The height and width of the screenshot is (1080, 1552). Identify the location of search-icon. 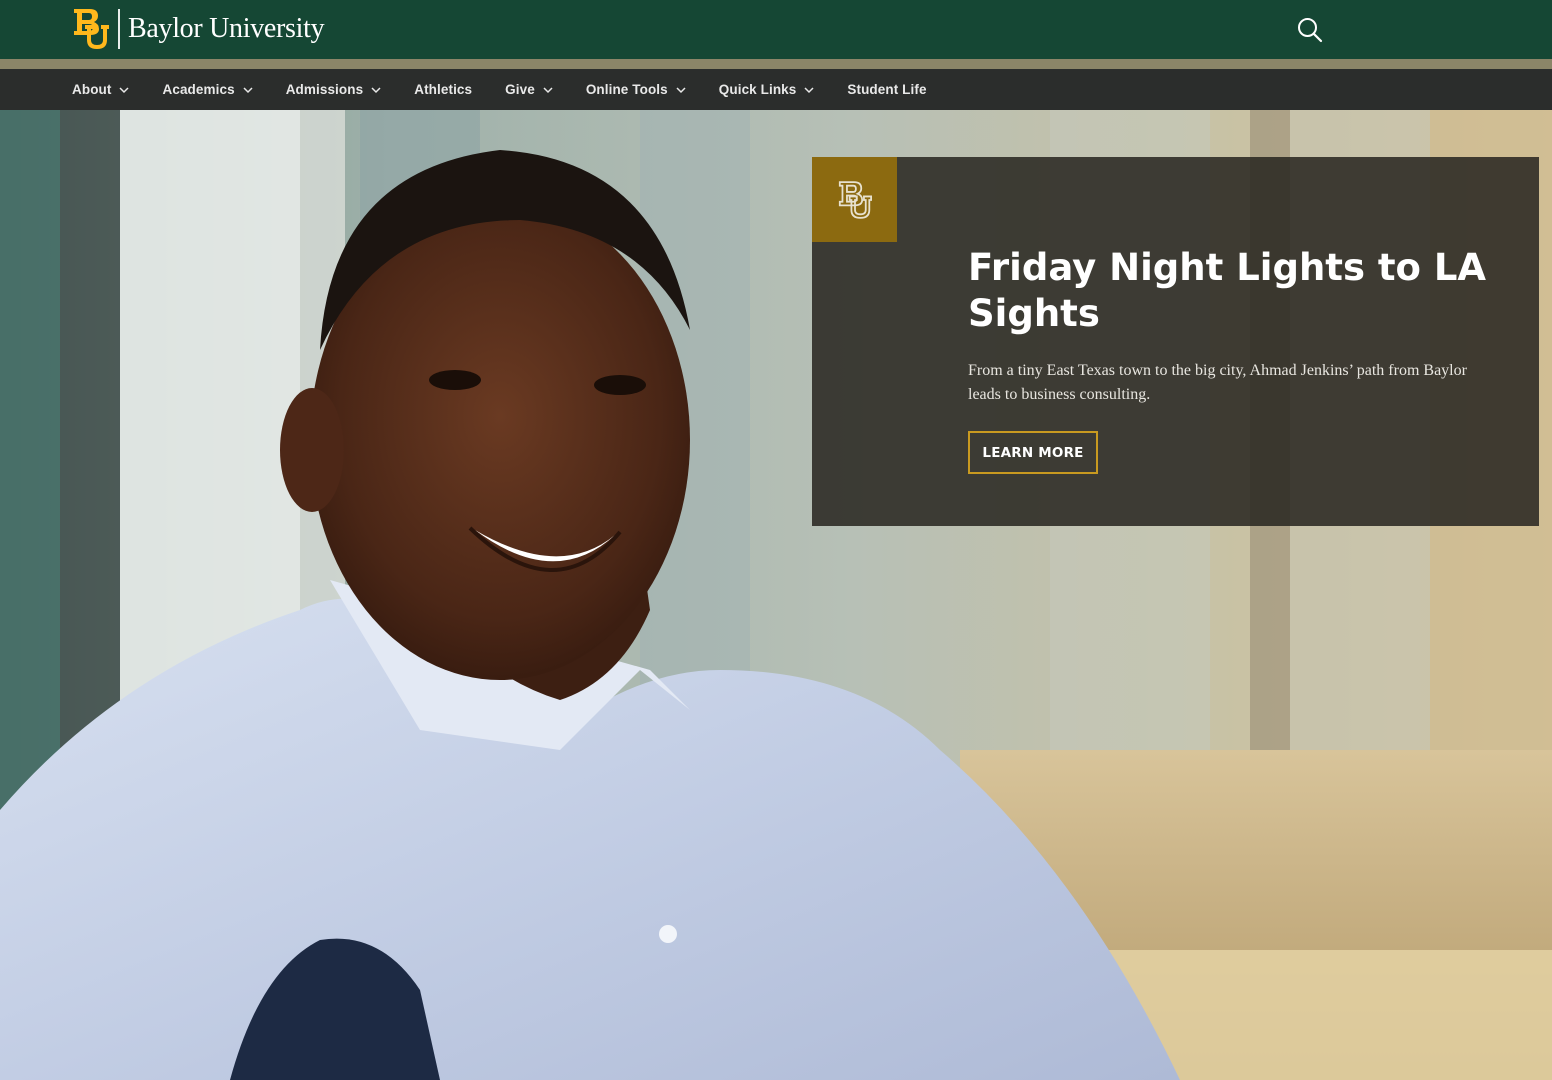
(1310, 30).